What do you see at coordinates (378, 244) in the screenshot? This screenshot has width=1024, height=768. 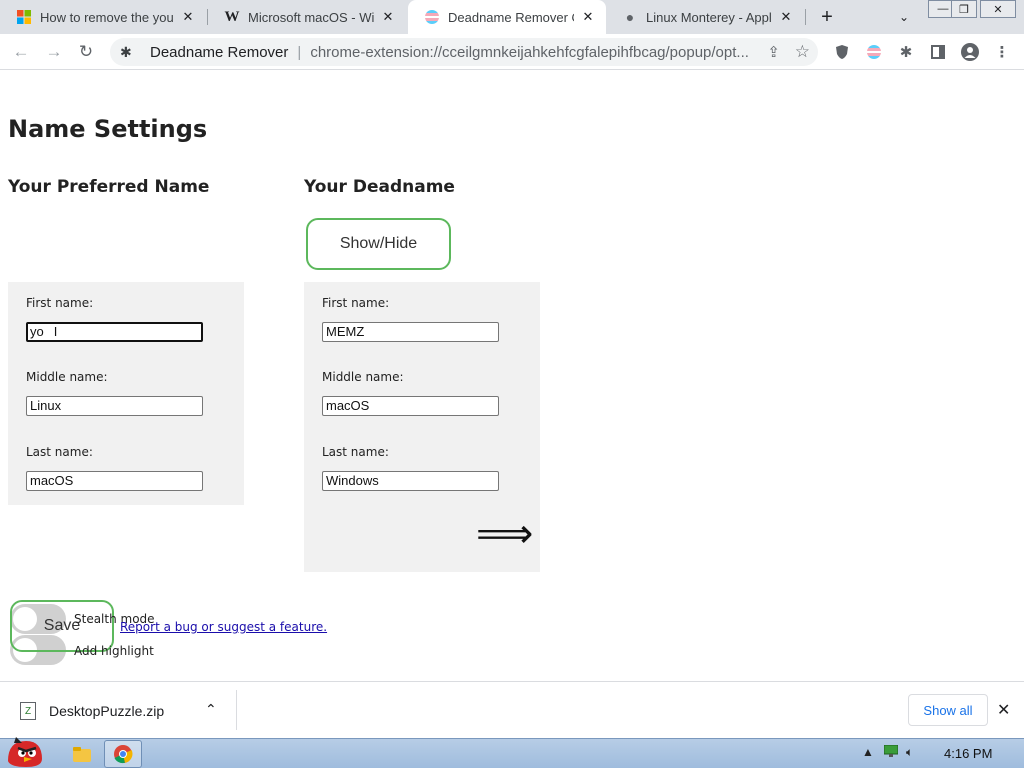 I see `show-hide-button: Show/Hide` at bounding box center [378, 244].